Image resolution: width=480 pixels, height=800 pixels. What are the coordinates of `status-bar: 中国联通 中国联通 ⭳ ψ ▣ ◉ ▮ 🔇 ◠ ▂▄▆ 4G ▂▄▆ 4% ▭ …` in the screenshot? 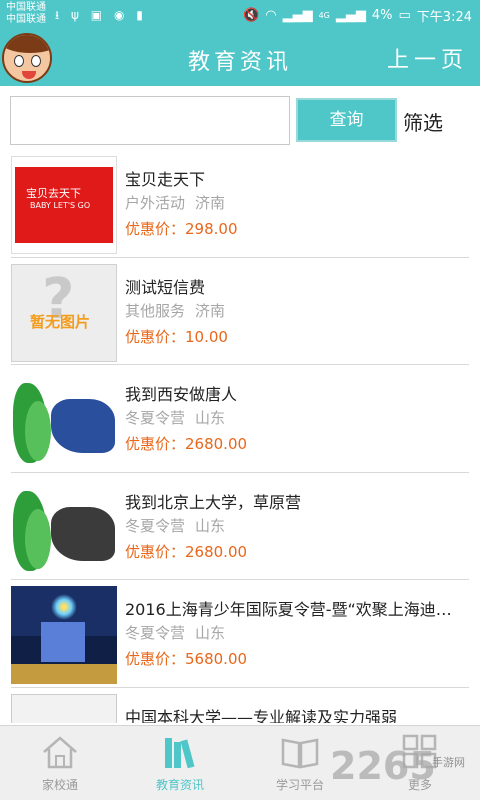 It's located at (240, 15).